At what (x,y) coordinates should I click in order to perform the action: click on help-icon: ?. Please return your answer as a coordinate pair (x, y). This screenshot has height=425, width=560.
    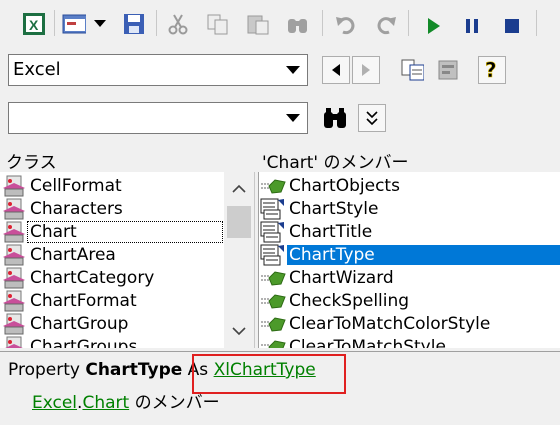
    Looking at the image, I should click on (491, 70).